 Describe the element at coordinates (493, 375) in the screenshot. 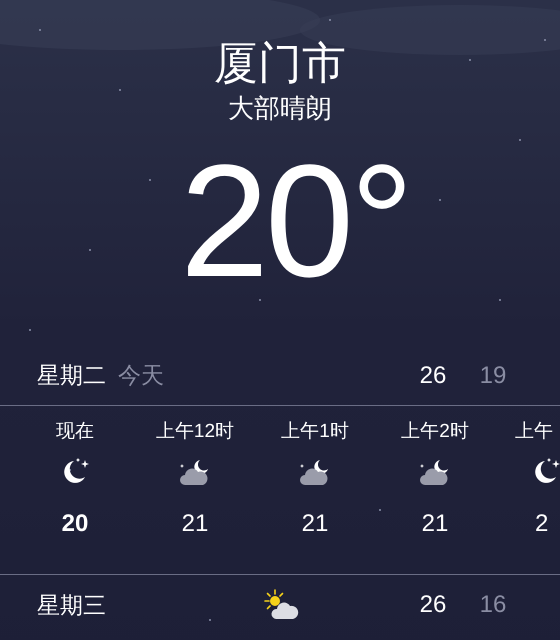

I see `low-temperature: 19` at that location.